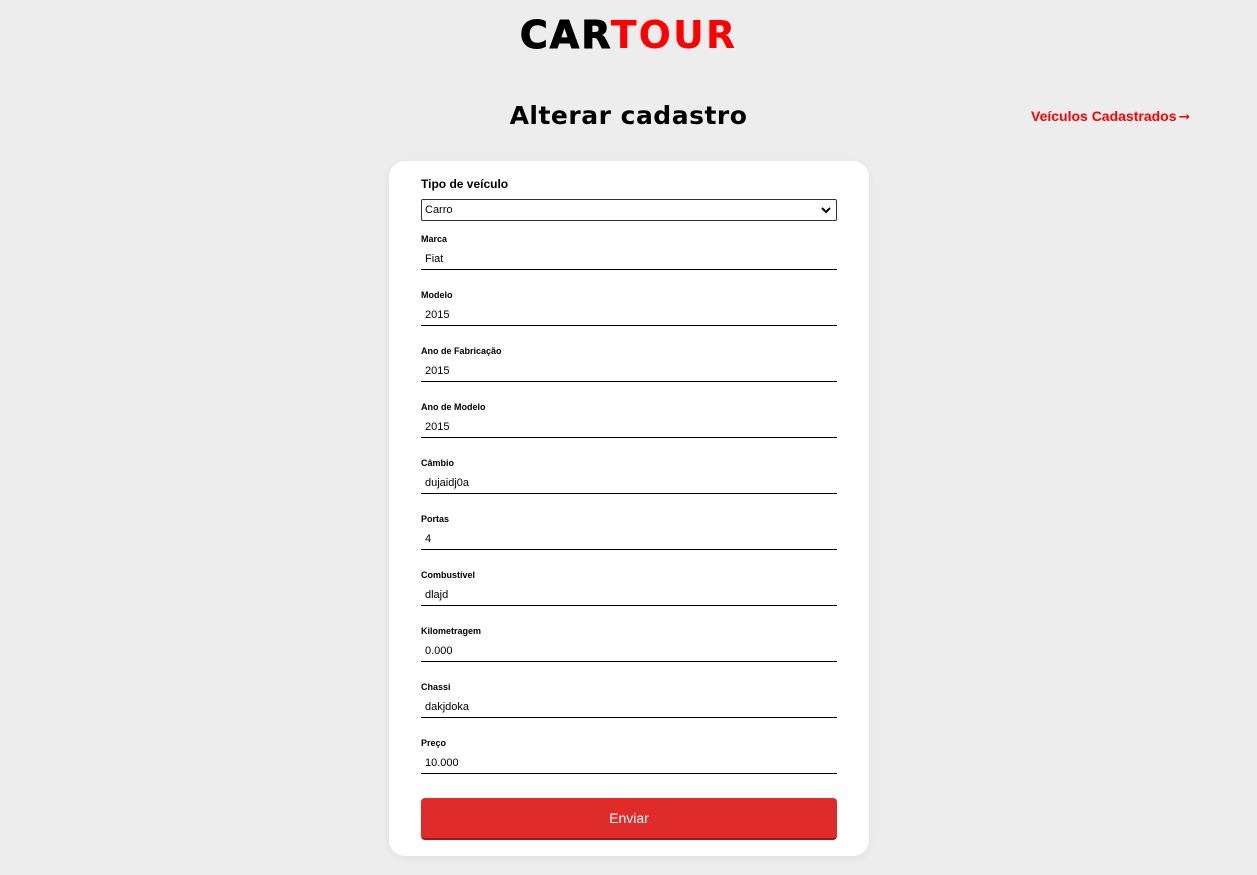 This screenshot has width=1257, height=875. What do you see at coordinates (629, 315) in the screenshot?
I see `modelo-input` at bounding box center [629, 315].